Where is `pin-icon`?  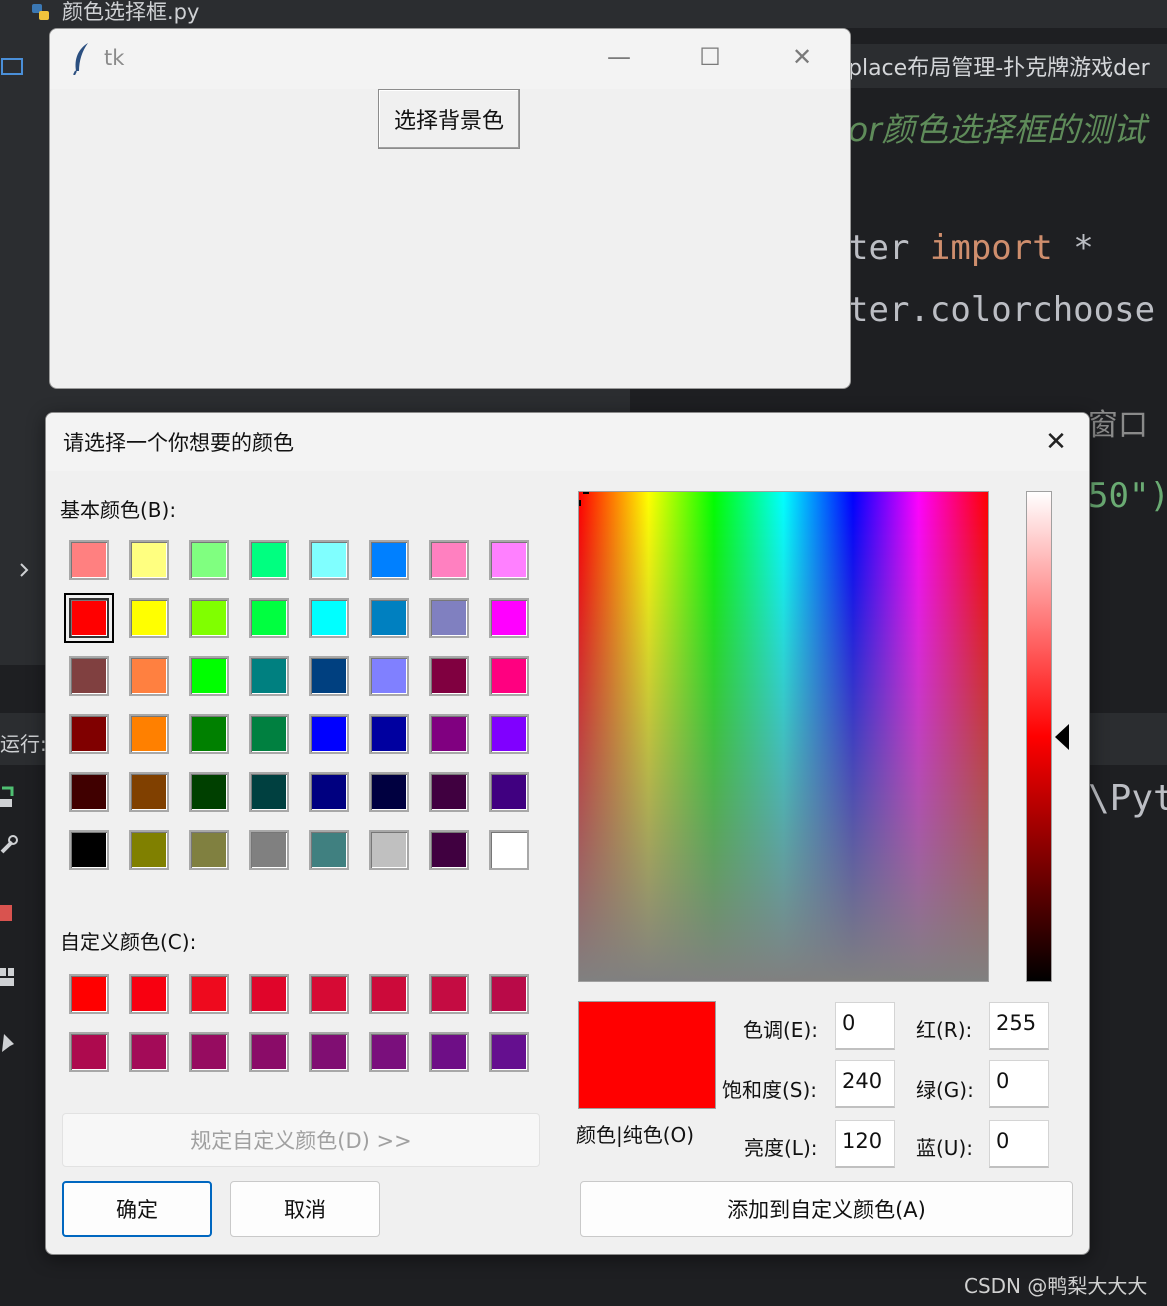
pin-icon is located at coordinates (9, 1043).